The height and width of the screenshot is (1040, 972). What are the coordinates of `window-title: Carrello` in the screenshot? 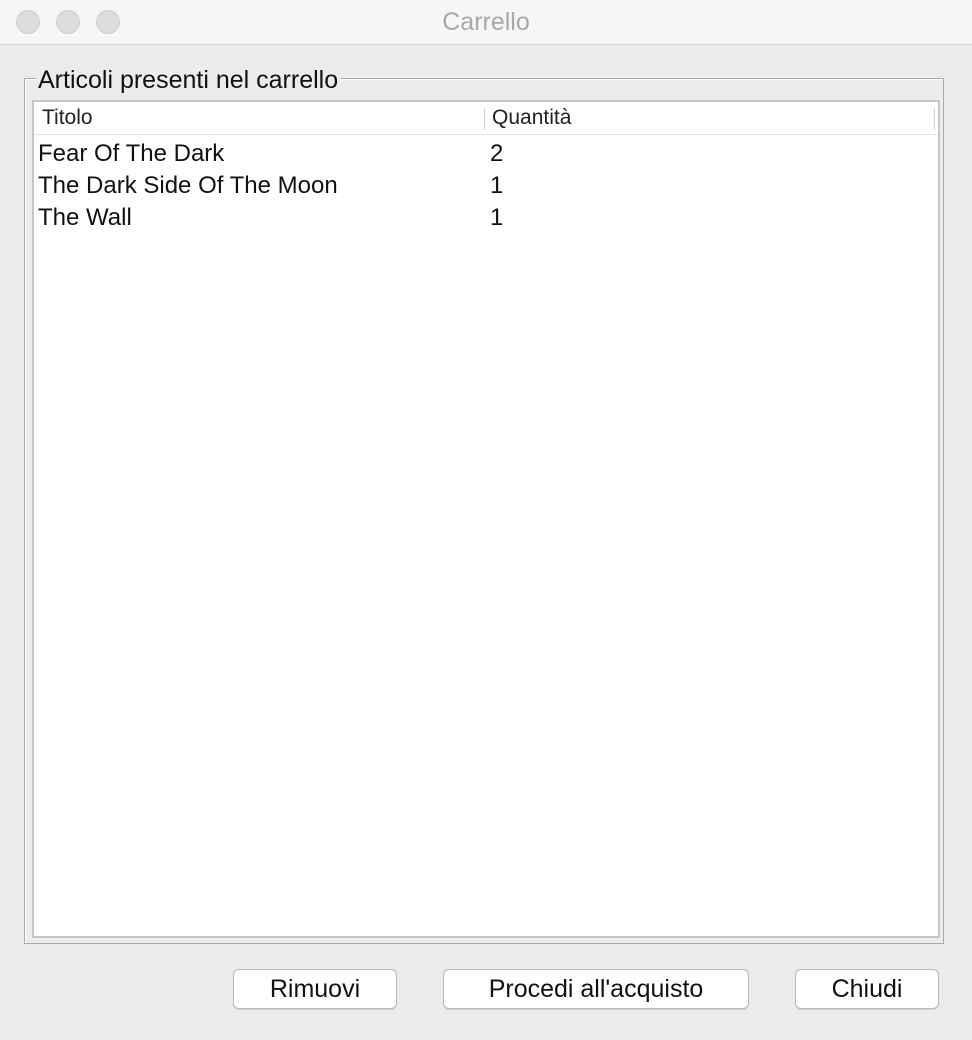 It's located at (486, 22).